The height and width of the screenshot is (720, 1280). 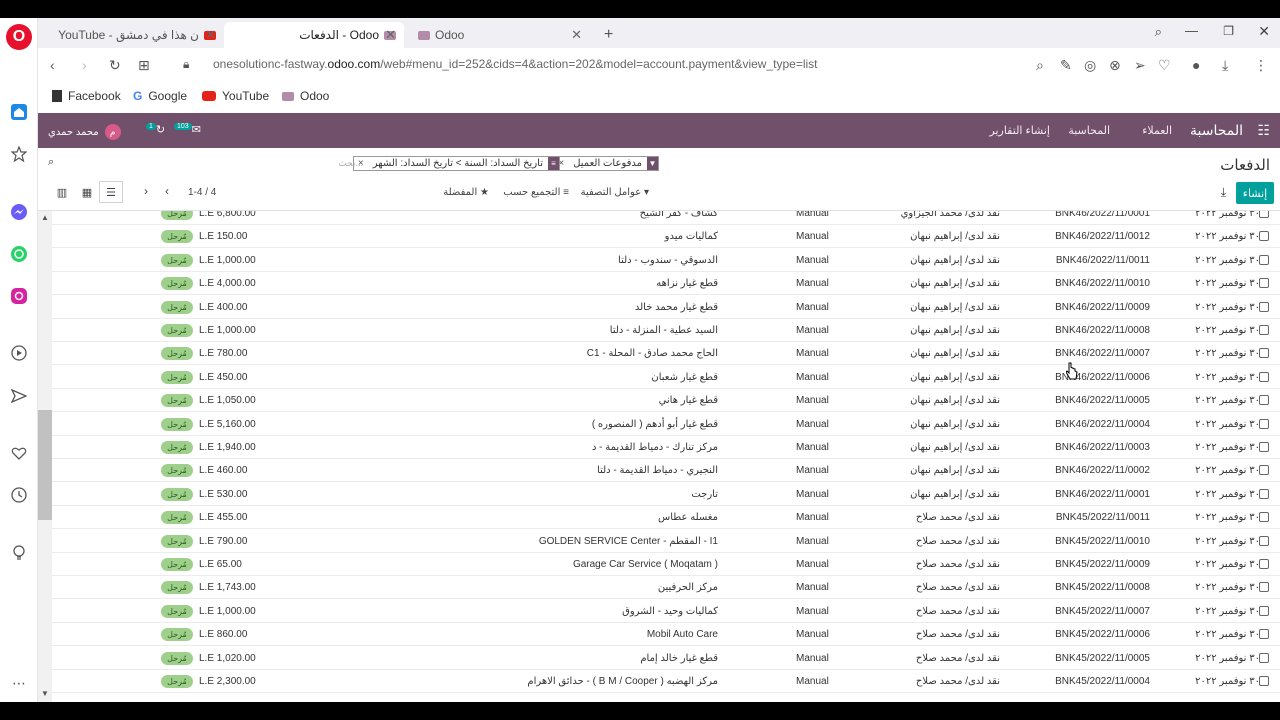 What do you see at coordinates (19, 112) in the screenshot?
I see `home-icon` at bounding box center [19, 112].